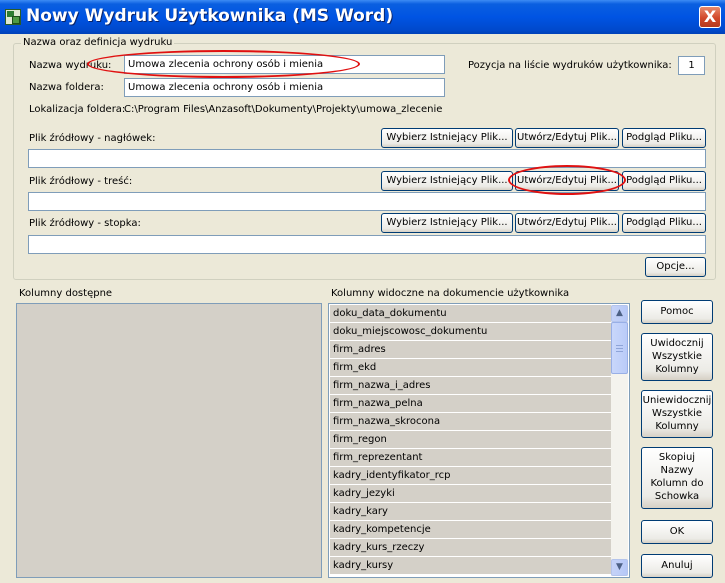  I want to click on list-item: kadry_kursy, so click(471, 566).